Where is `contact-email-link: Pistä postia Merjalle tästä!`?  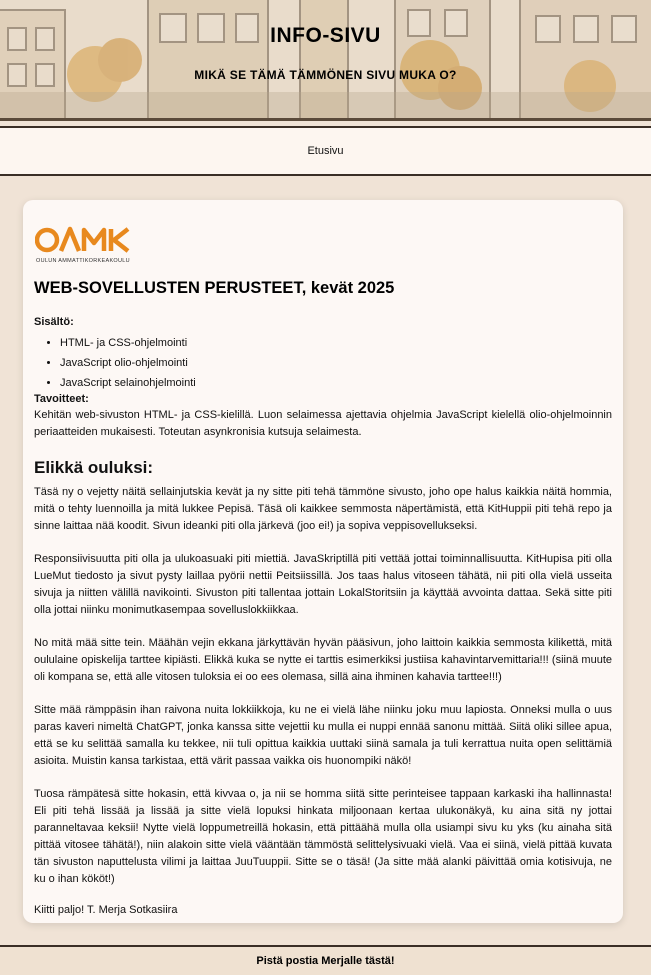 contact-email-link: Pistä postia Merjalle tästä! is located at coordinates (325, 961).